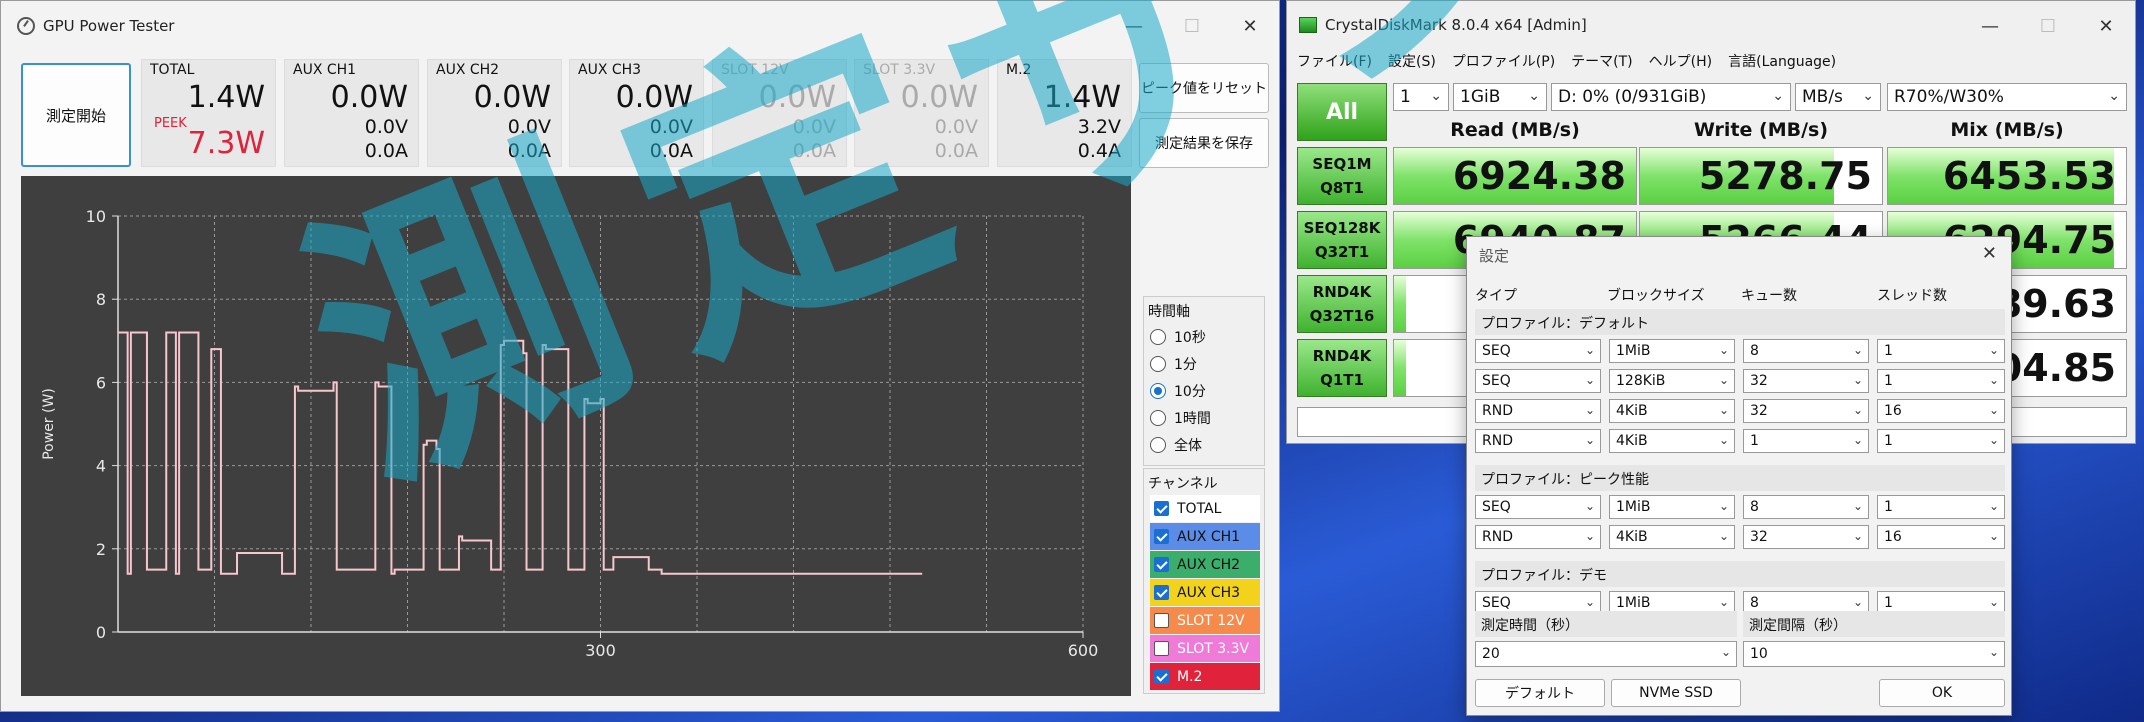 This screenshot has width=2144, height=722. What do you see at coordinates (101, 466) in the screenshot?
I see `y-tick-label: 4` at bounding box center [101, 466].